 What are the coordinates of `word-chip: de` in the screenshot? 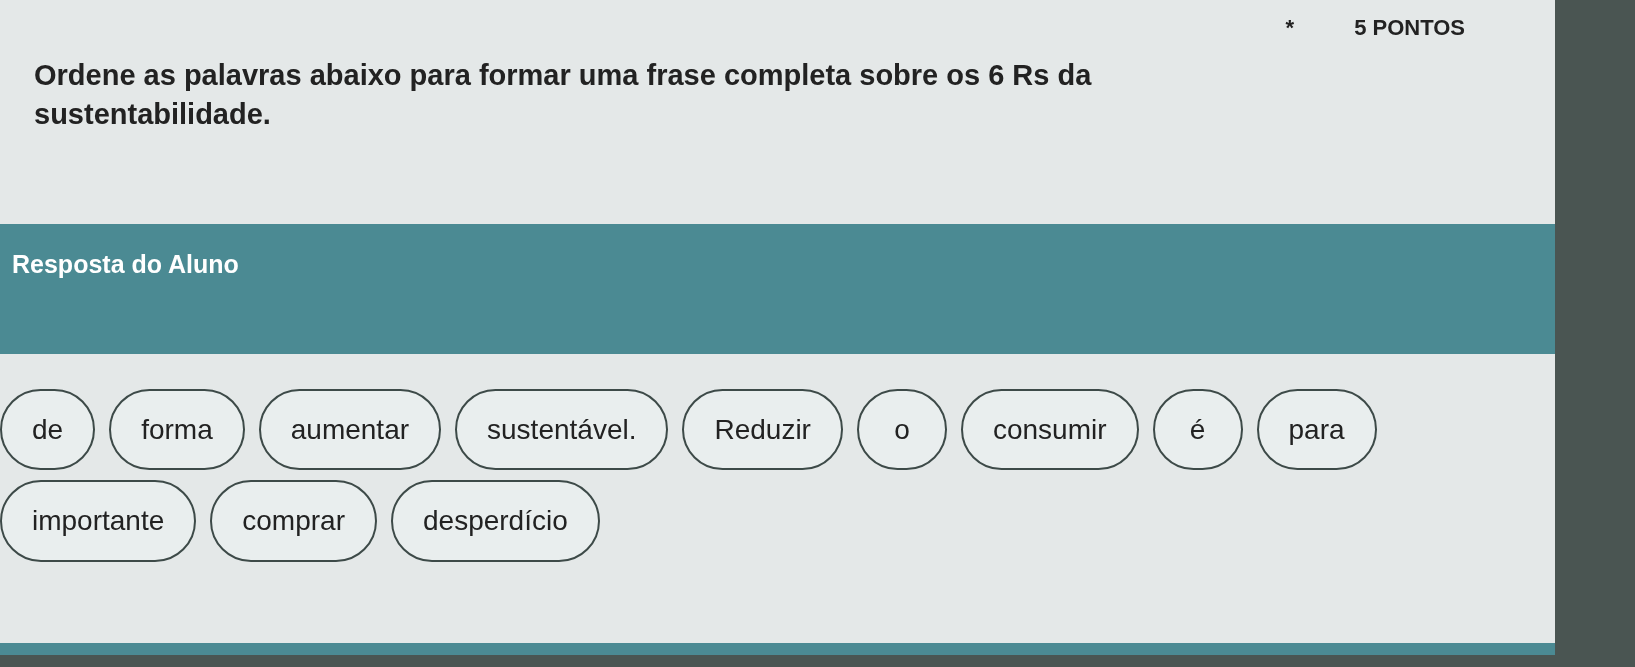 It's located at (48, 429).